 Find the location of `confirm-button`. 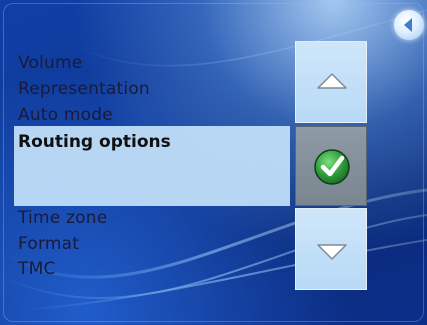

confirm-button is located at coordinates (331, 166).